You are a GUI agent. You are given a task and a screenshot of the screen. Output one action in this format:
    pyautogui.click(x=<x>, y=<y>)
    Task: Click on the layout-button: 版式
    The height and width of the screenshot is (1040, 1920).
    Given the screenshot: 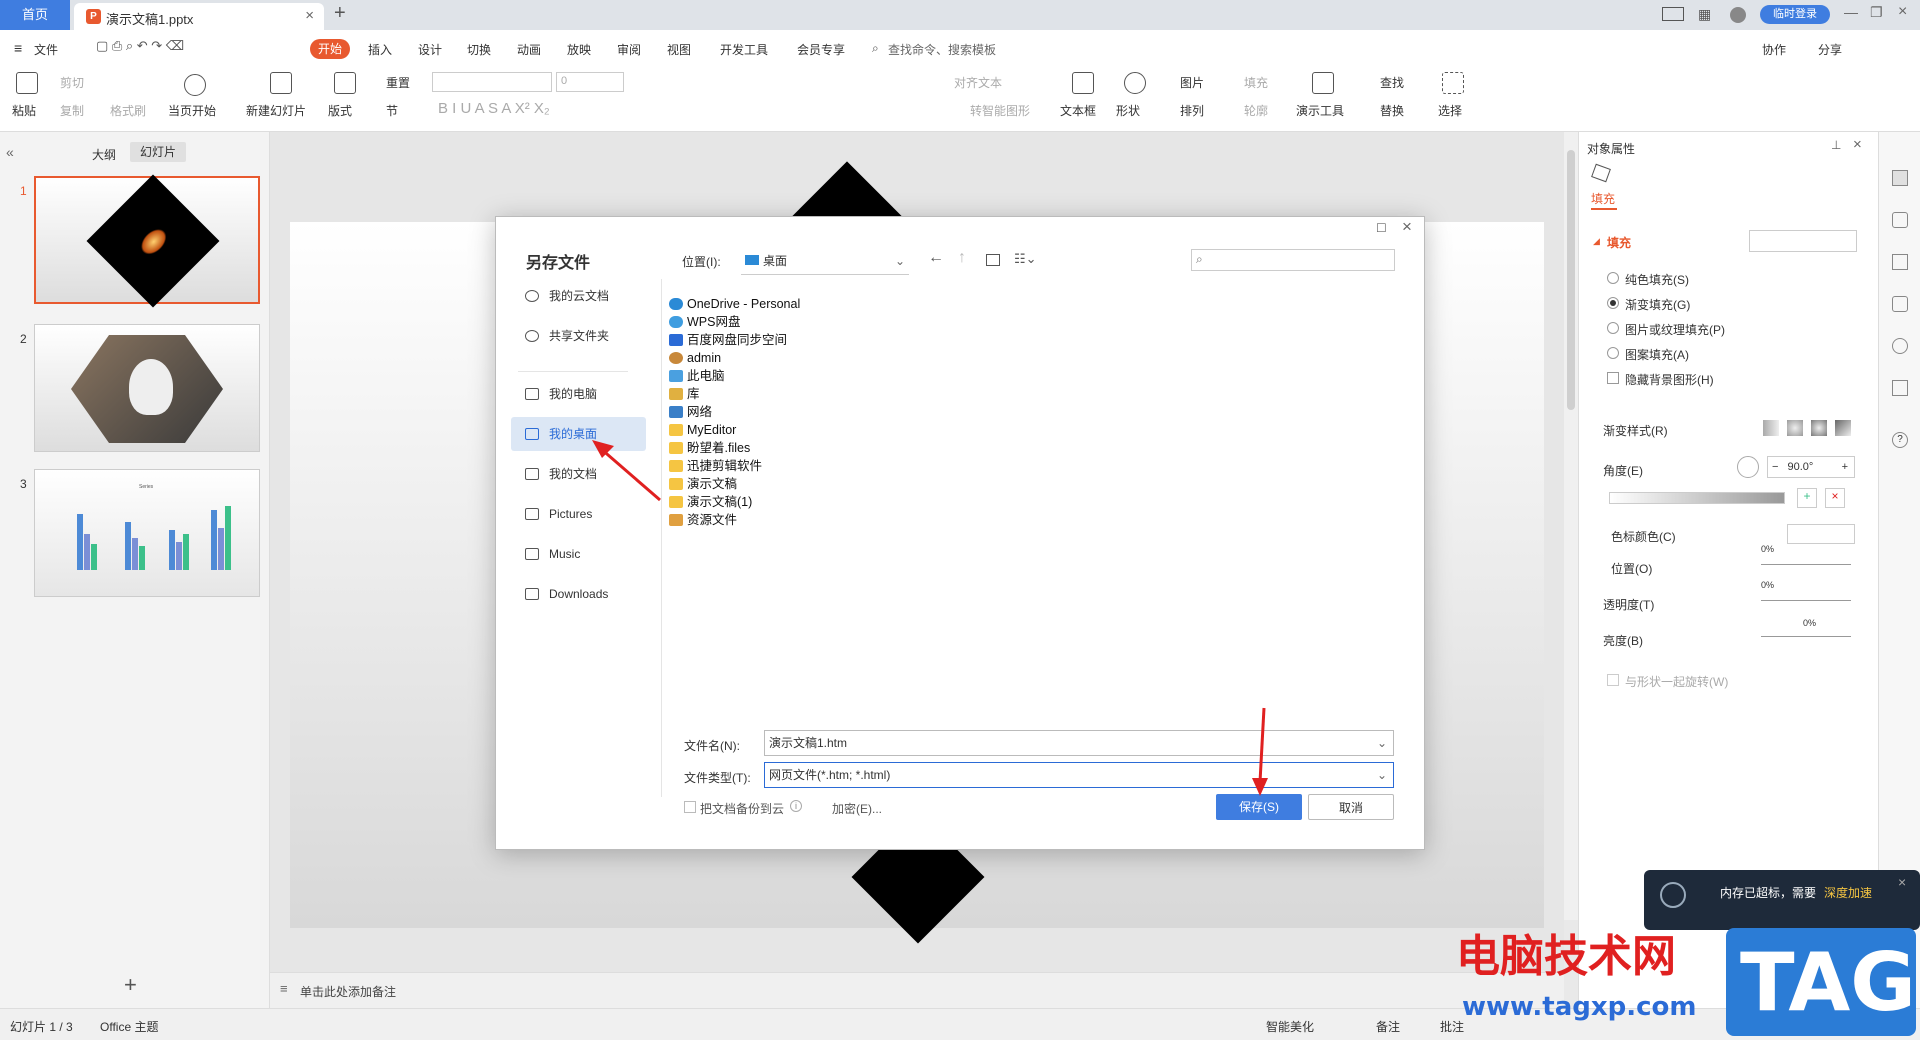 What is the action you would take?
    pyautogui.click(x=340, y=110)
    